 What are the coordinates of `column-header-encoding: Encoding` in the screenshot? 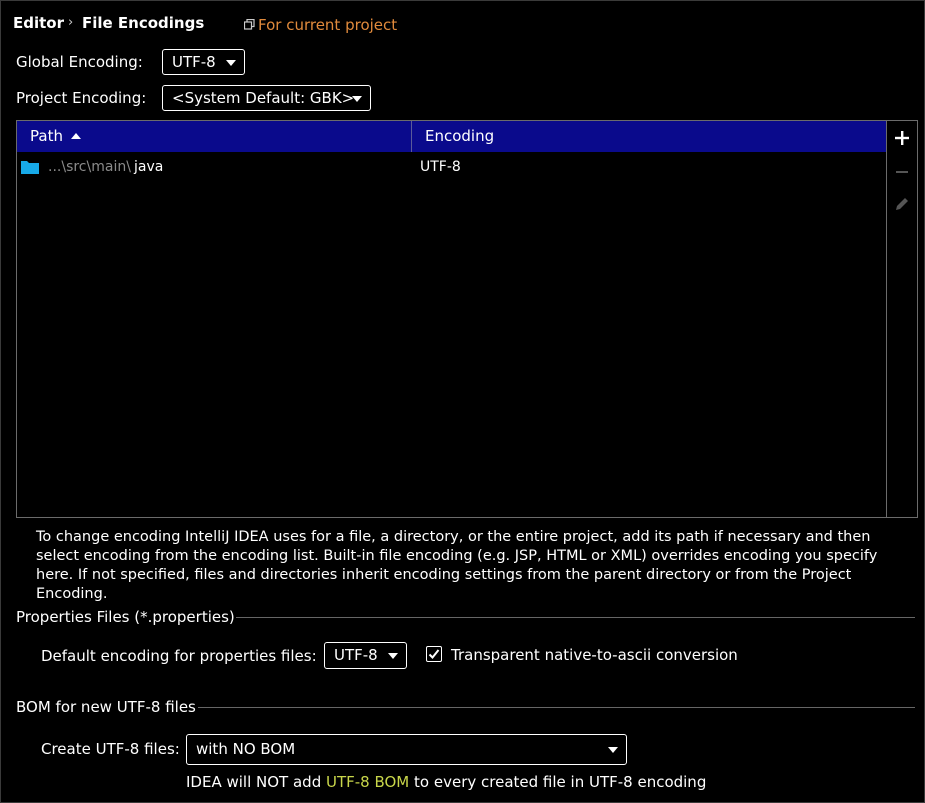 It's located at (459, 136).